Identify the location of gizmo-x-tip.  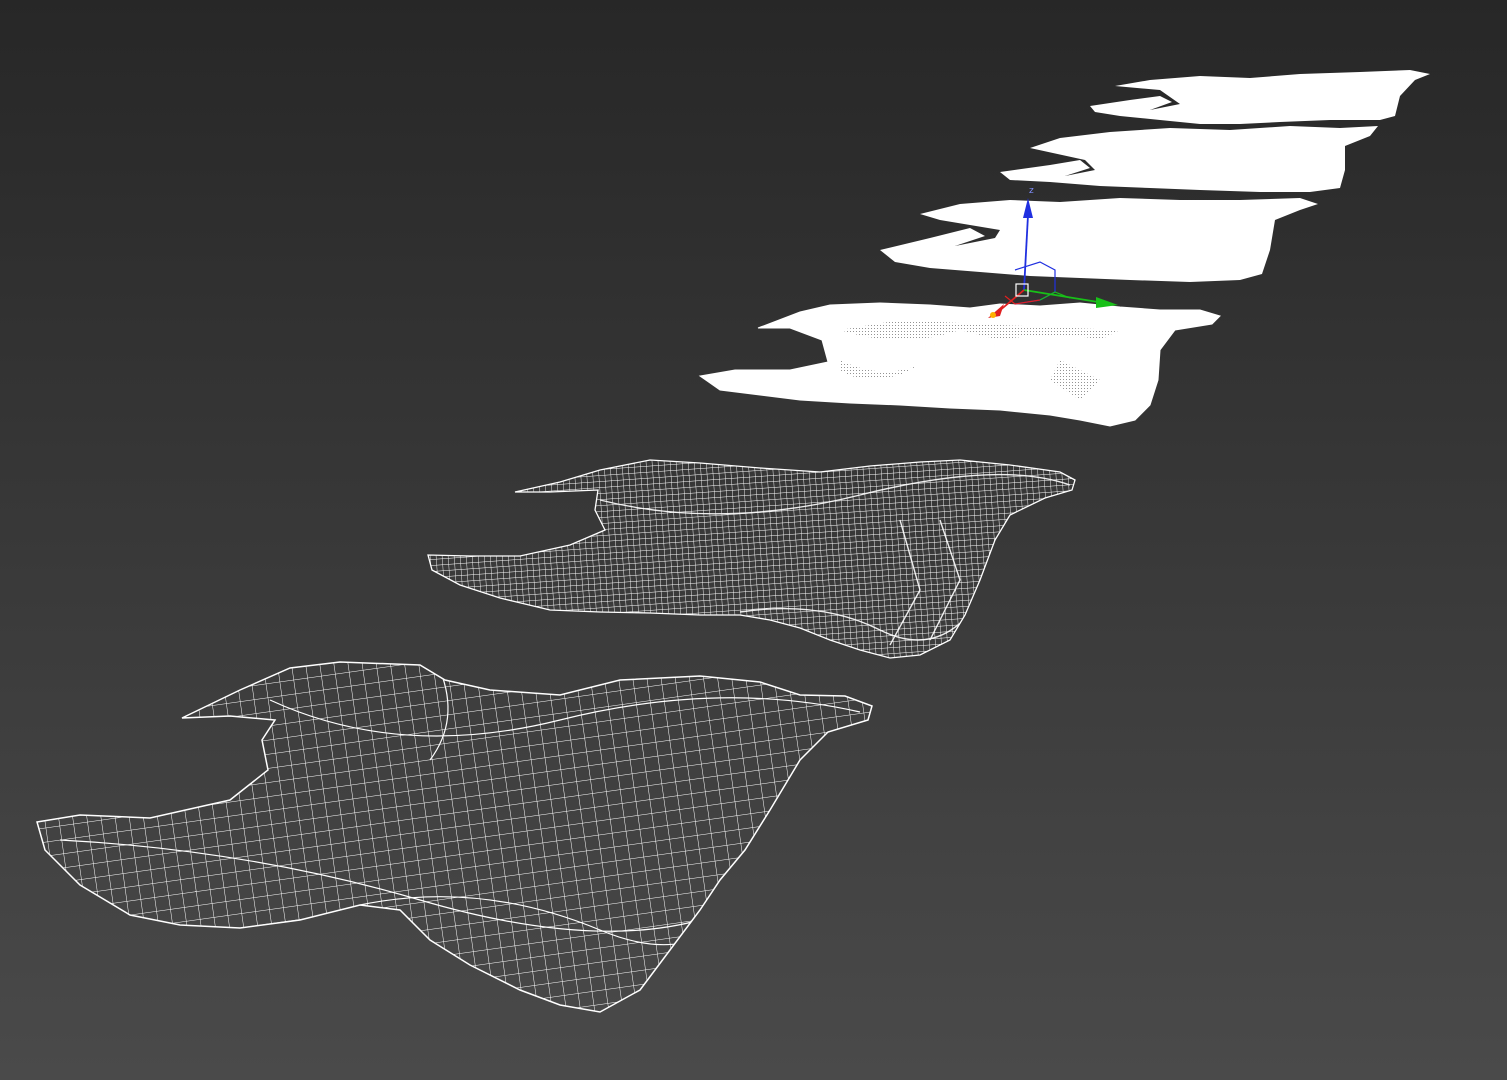
(993, 315).